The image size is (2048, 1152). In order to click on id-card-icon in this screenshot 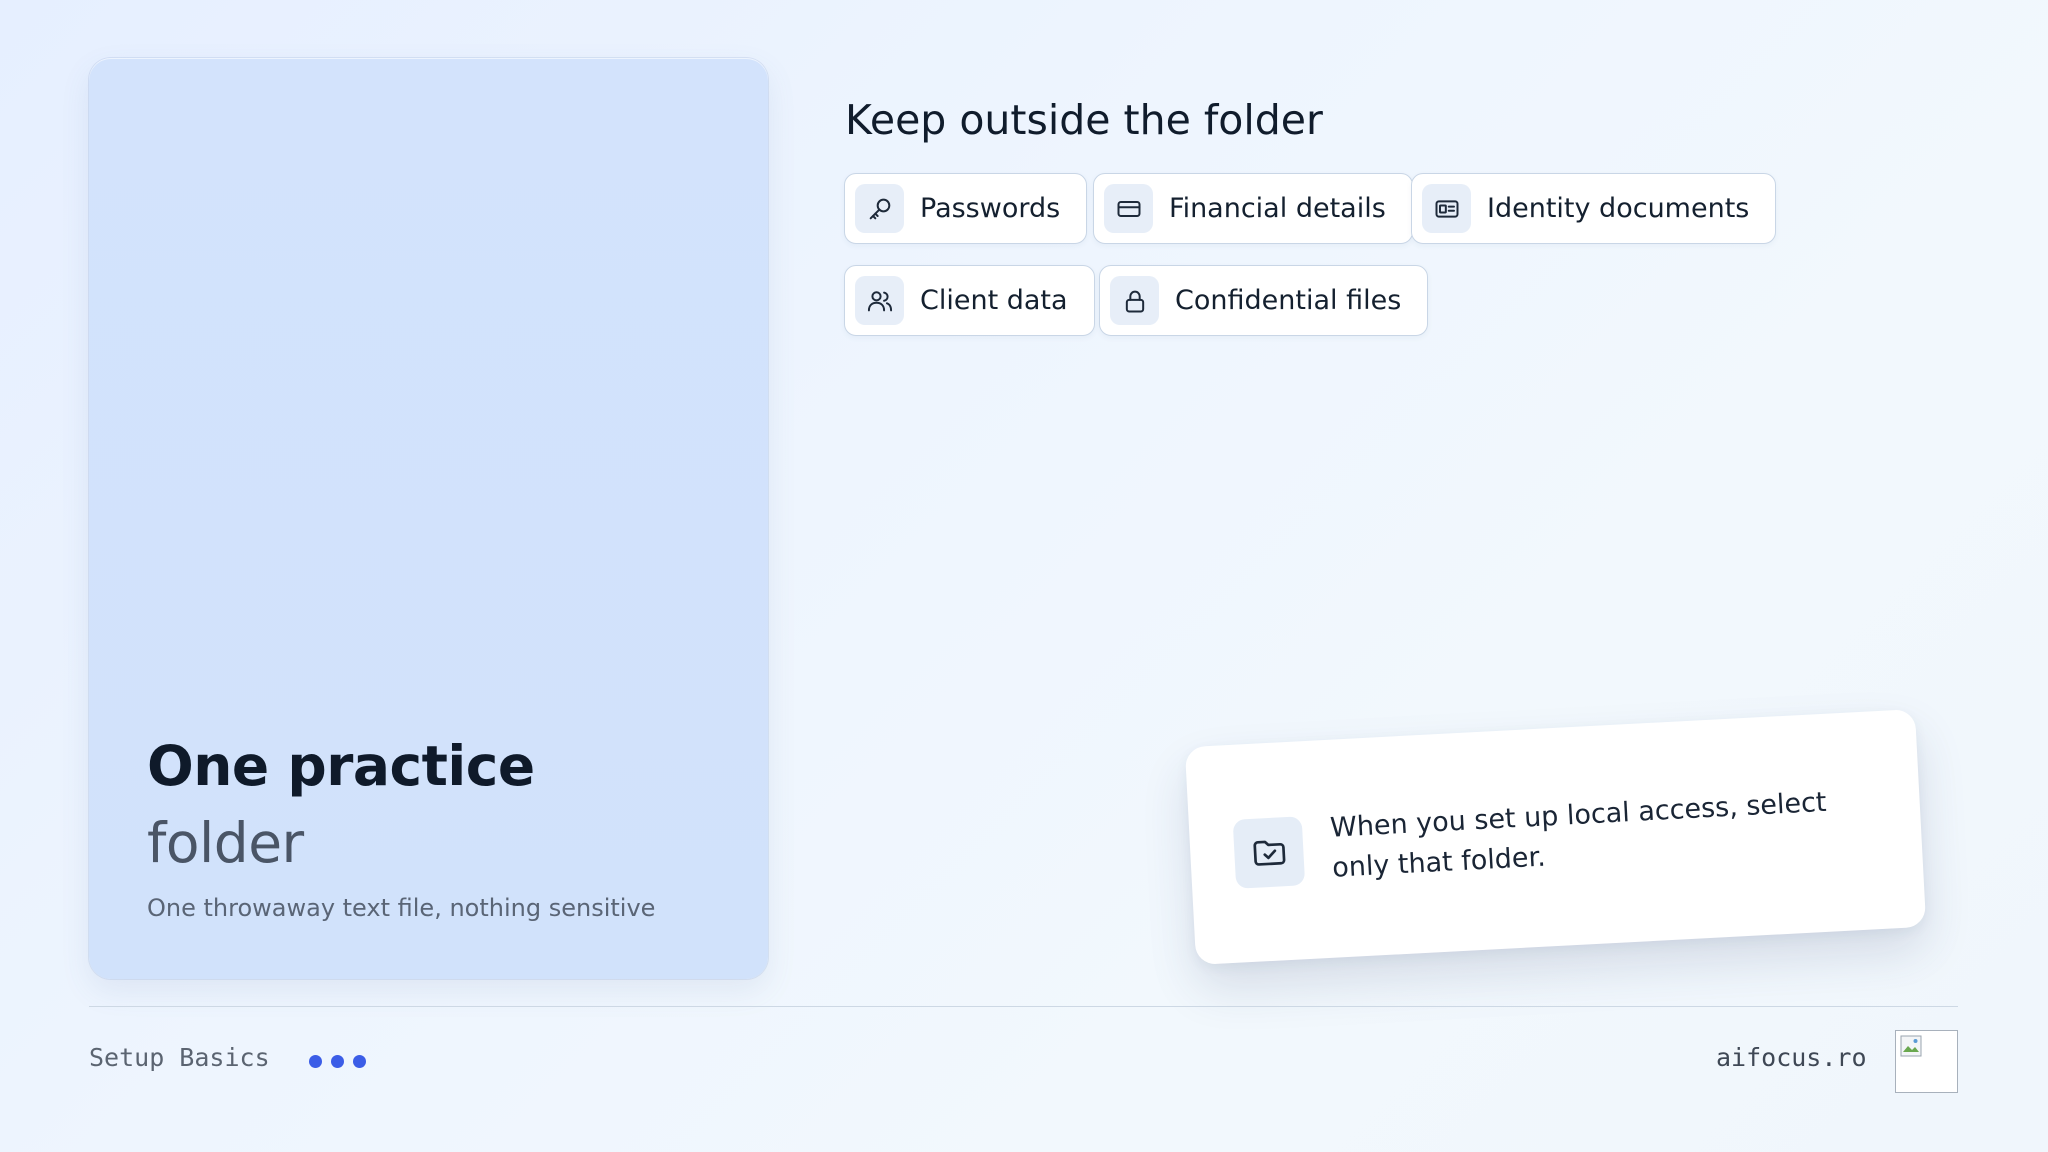, I will do `click(1446, 208)`.